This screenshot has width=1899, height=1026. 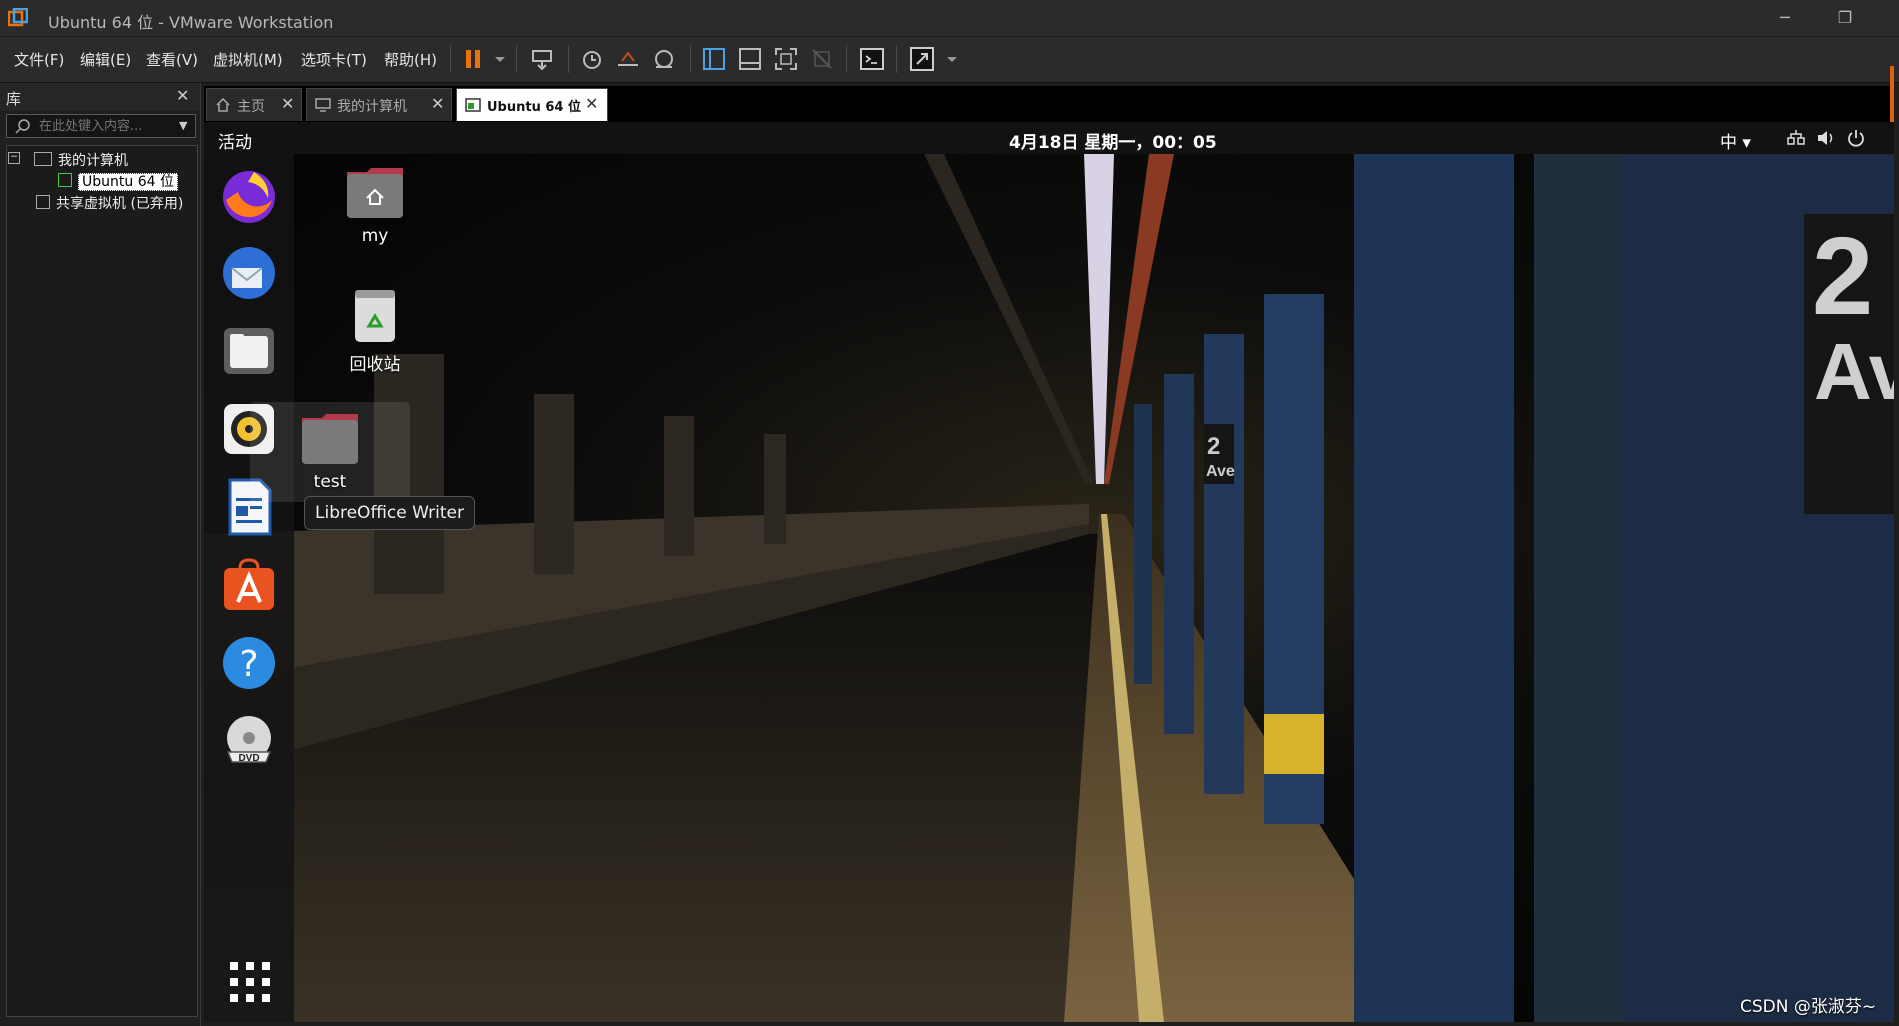 I want to click on stretch-dropdown, so click(x=947, y=59).